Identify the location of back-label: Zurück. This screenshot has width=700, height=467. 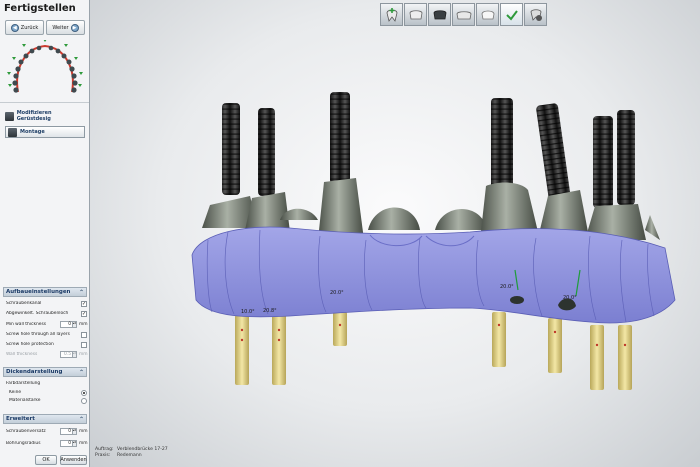
(29, 27).